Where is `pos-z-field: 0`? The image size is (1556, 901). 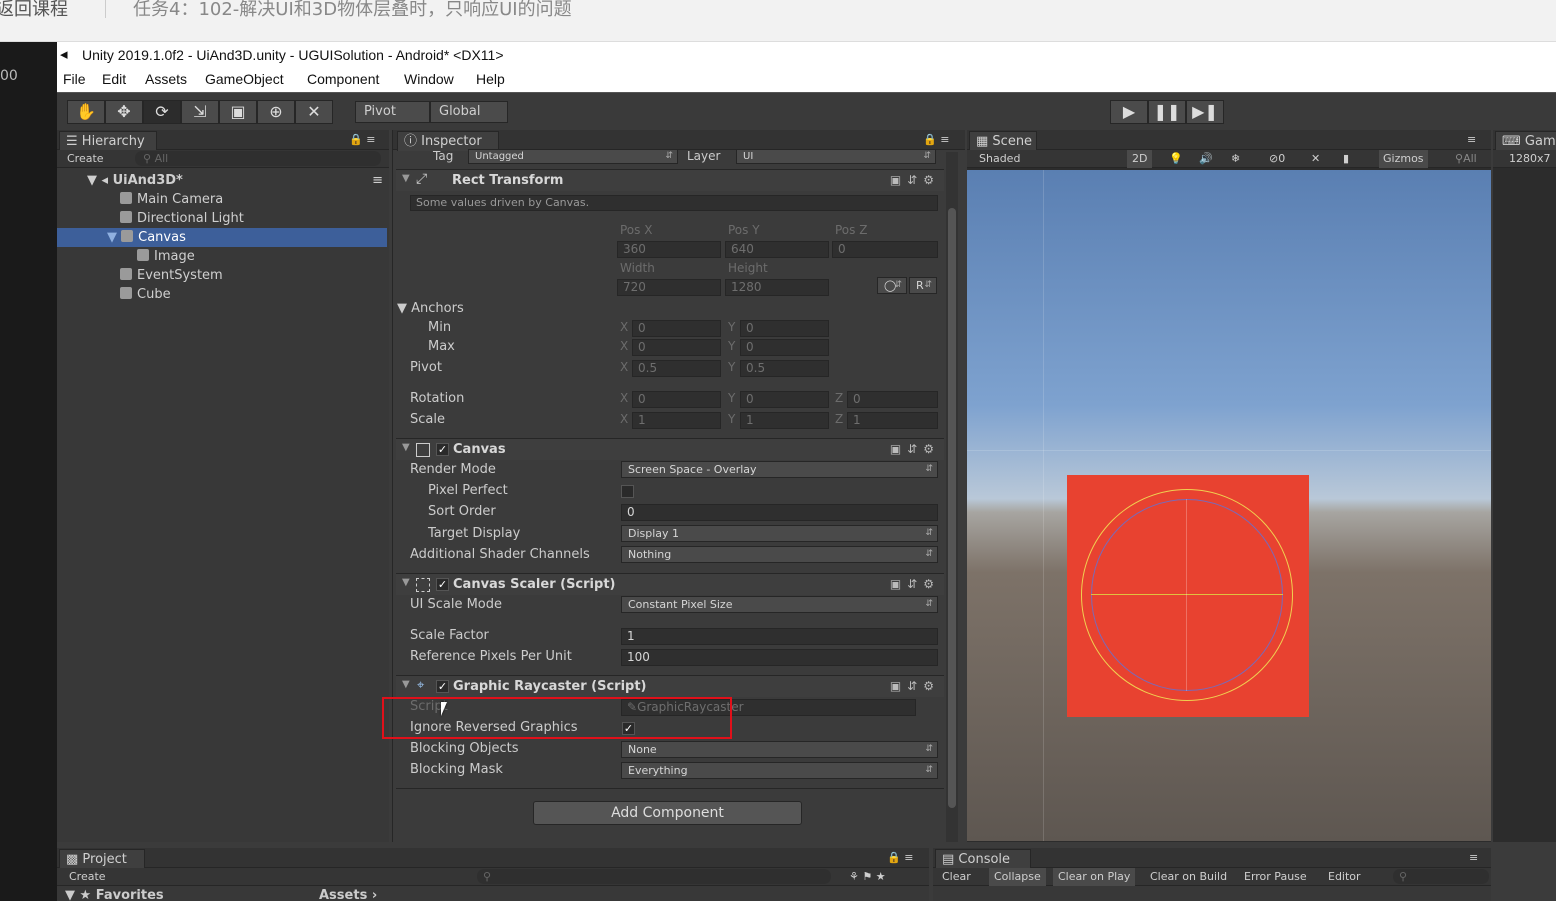
pos-z-field: 0 is located at coordinates (885, 249).